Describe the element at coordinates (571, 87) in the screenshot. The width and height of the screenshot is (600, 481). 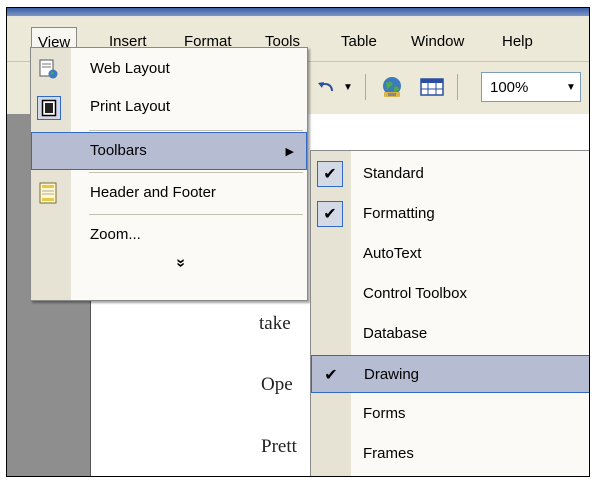
I see `zoom-dropdown-icon: ▼` at that location.